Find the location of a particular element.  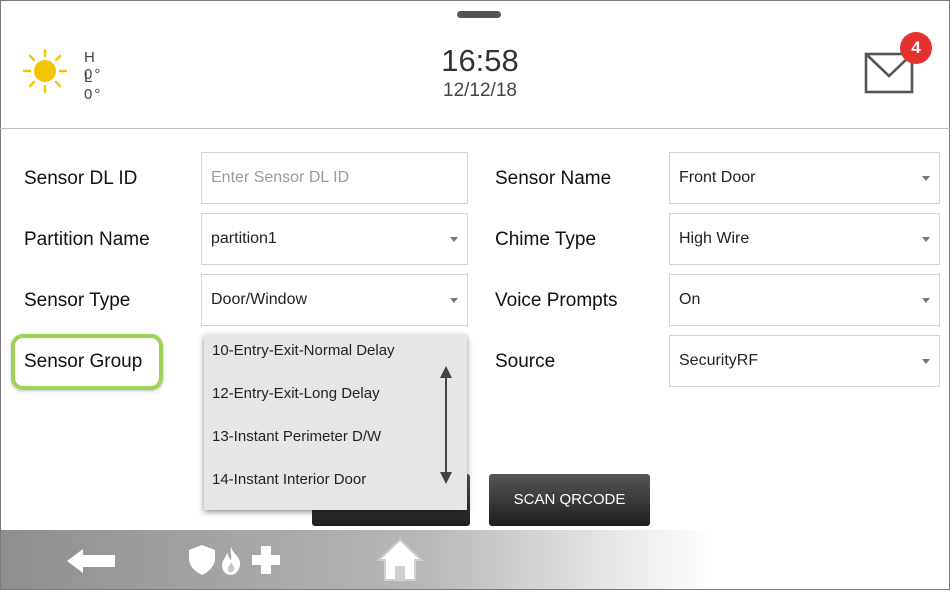

current-date: 12/12/18 is located at coordinates (480, 90).